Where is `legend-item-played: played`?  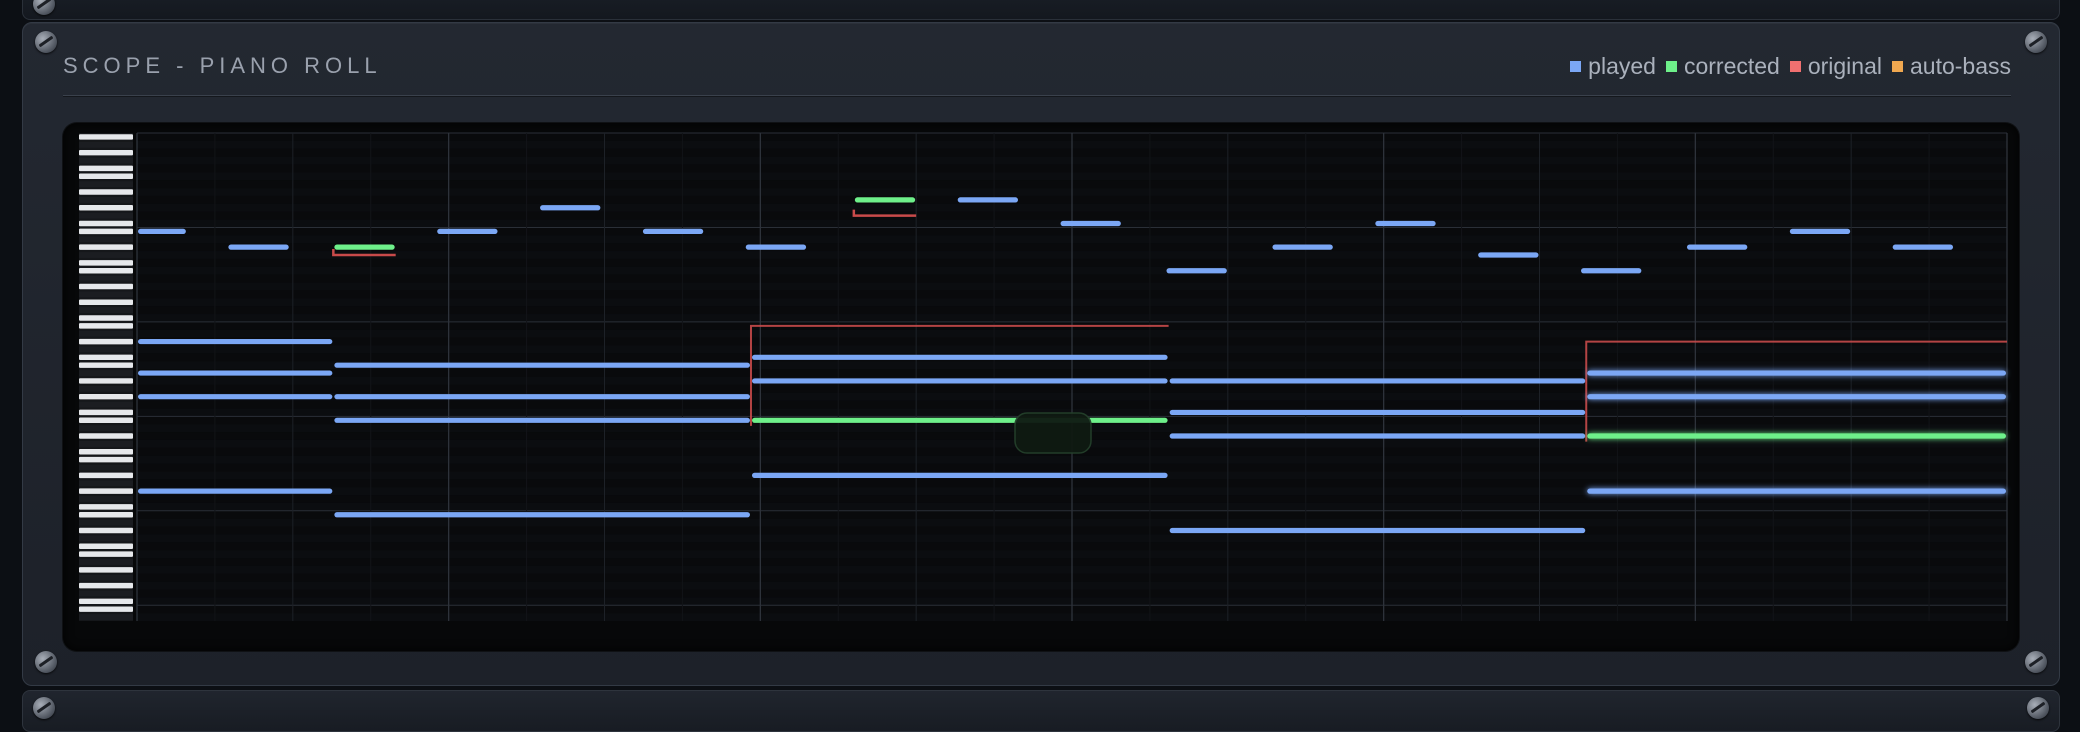
legend-item-played: played is located at coordinates (1613, 66).